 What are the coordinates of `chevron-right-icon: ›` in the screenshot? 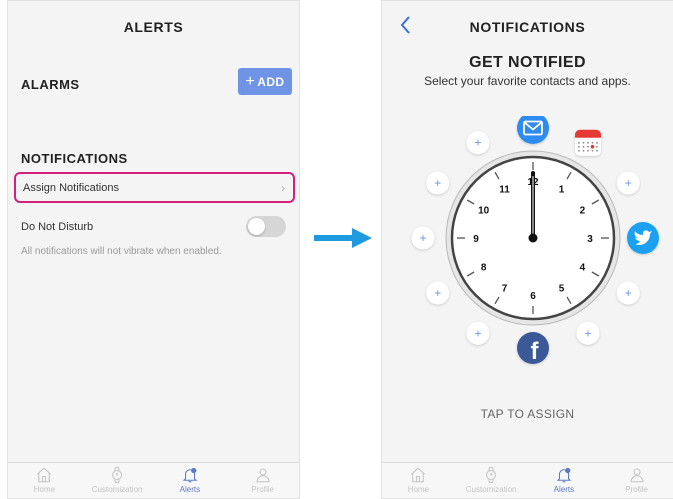 It's located at (283, 188).